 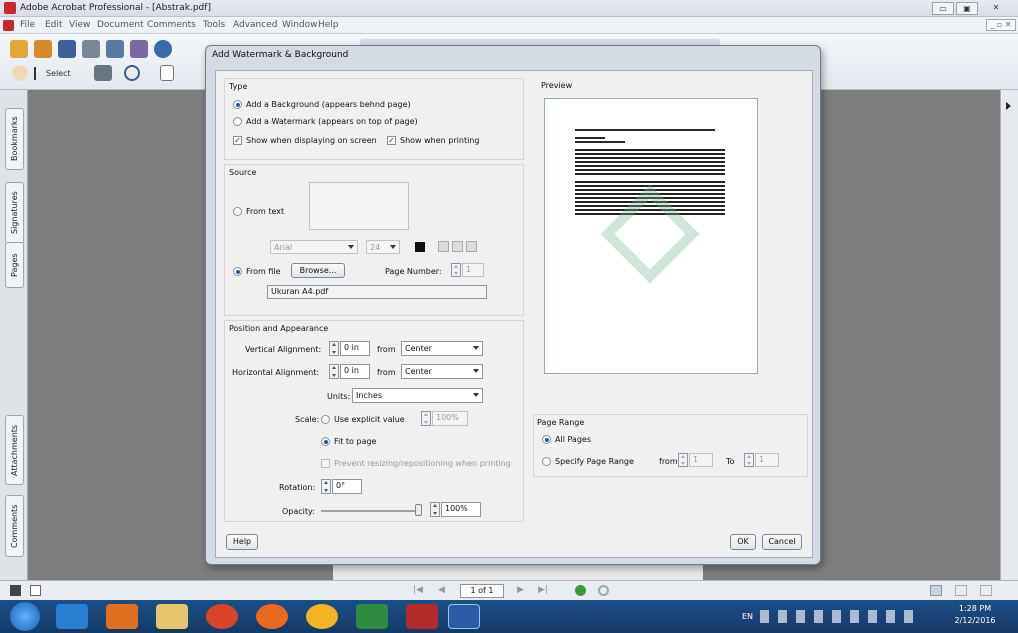 I want to click on range-from-spinner, so click(x=683, y=460).